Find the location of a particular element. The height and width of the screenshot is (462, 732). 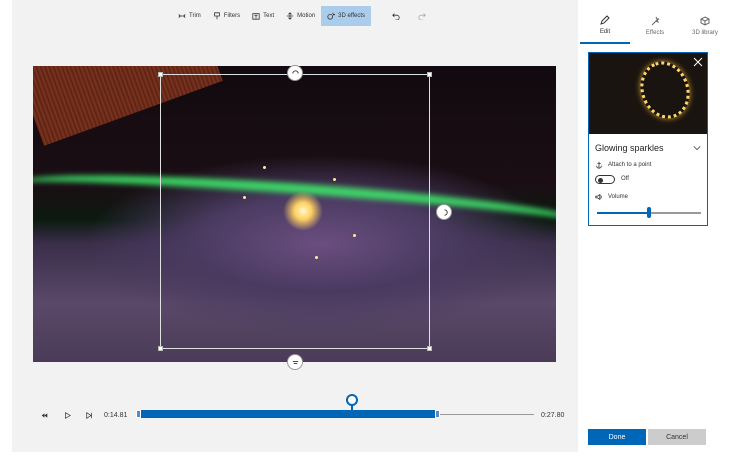

effect-duration-bar is located at coordinates (288, 414).